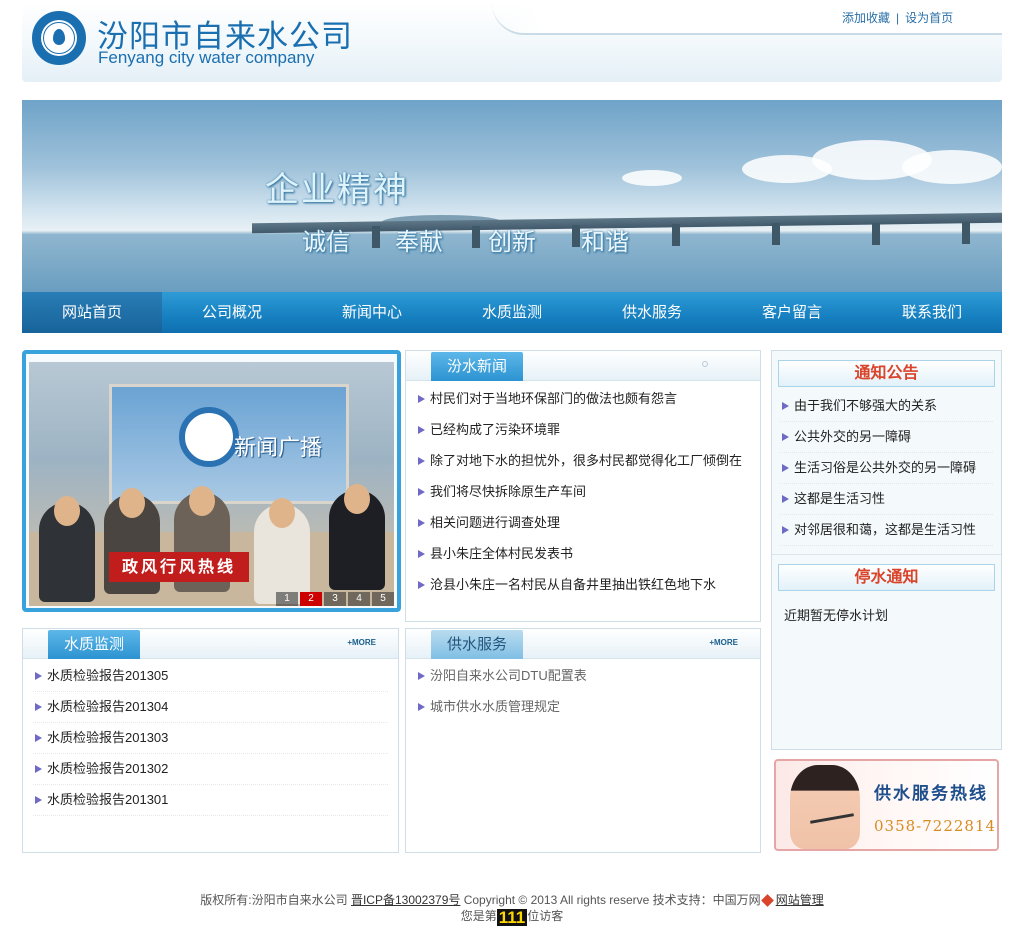  What do you see at coordinates (886, 468) in the screenshot?
I see `notice-item: 生活习俗是公共外交的另一障碍` at bounding box center [886, 468].